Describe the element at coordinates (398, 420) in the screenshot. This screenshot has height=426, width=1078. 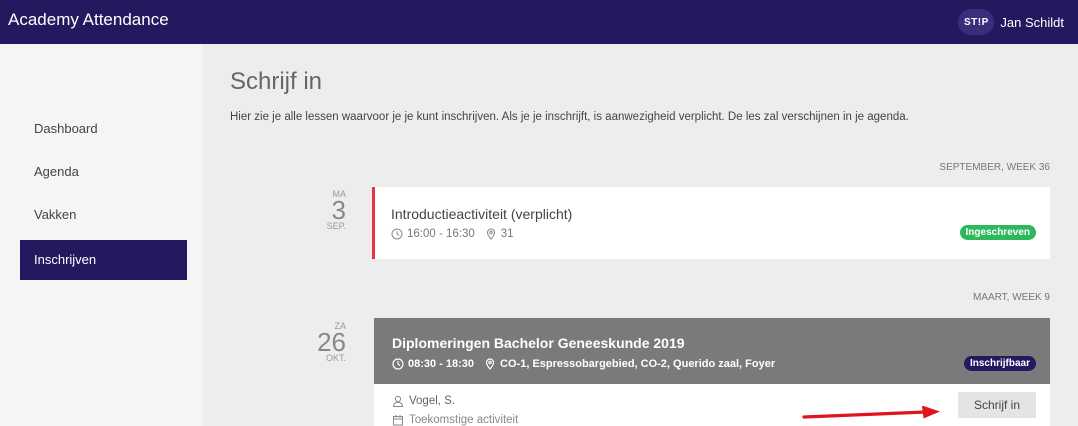
I see `calendar-icon` at that location.